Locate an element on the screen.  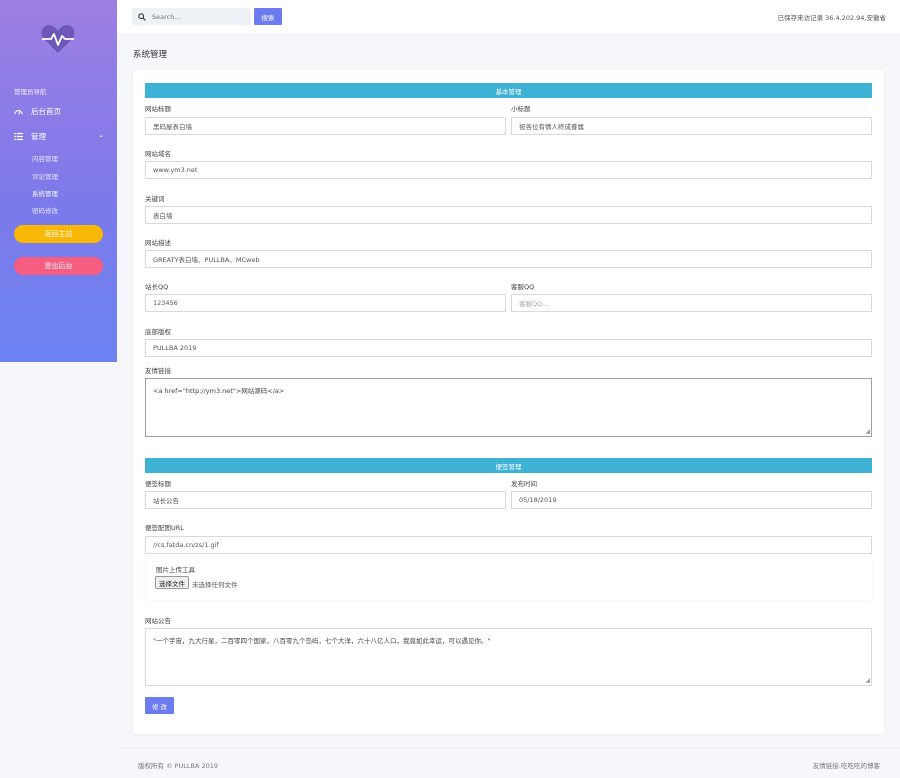
sidebar-subitem-comments: 评论管理 is located at coordinates (45, 176).